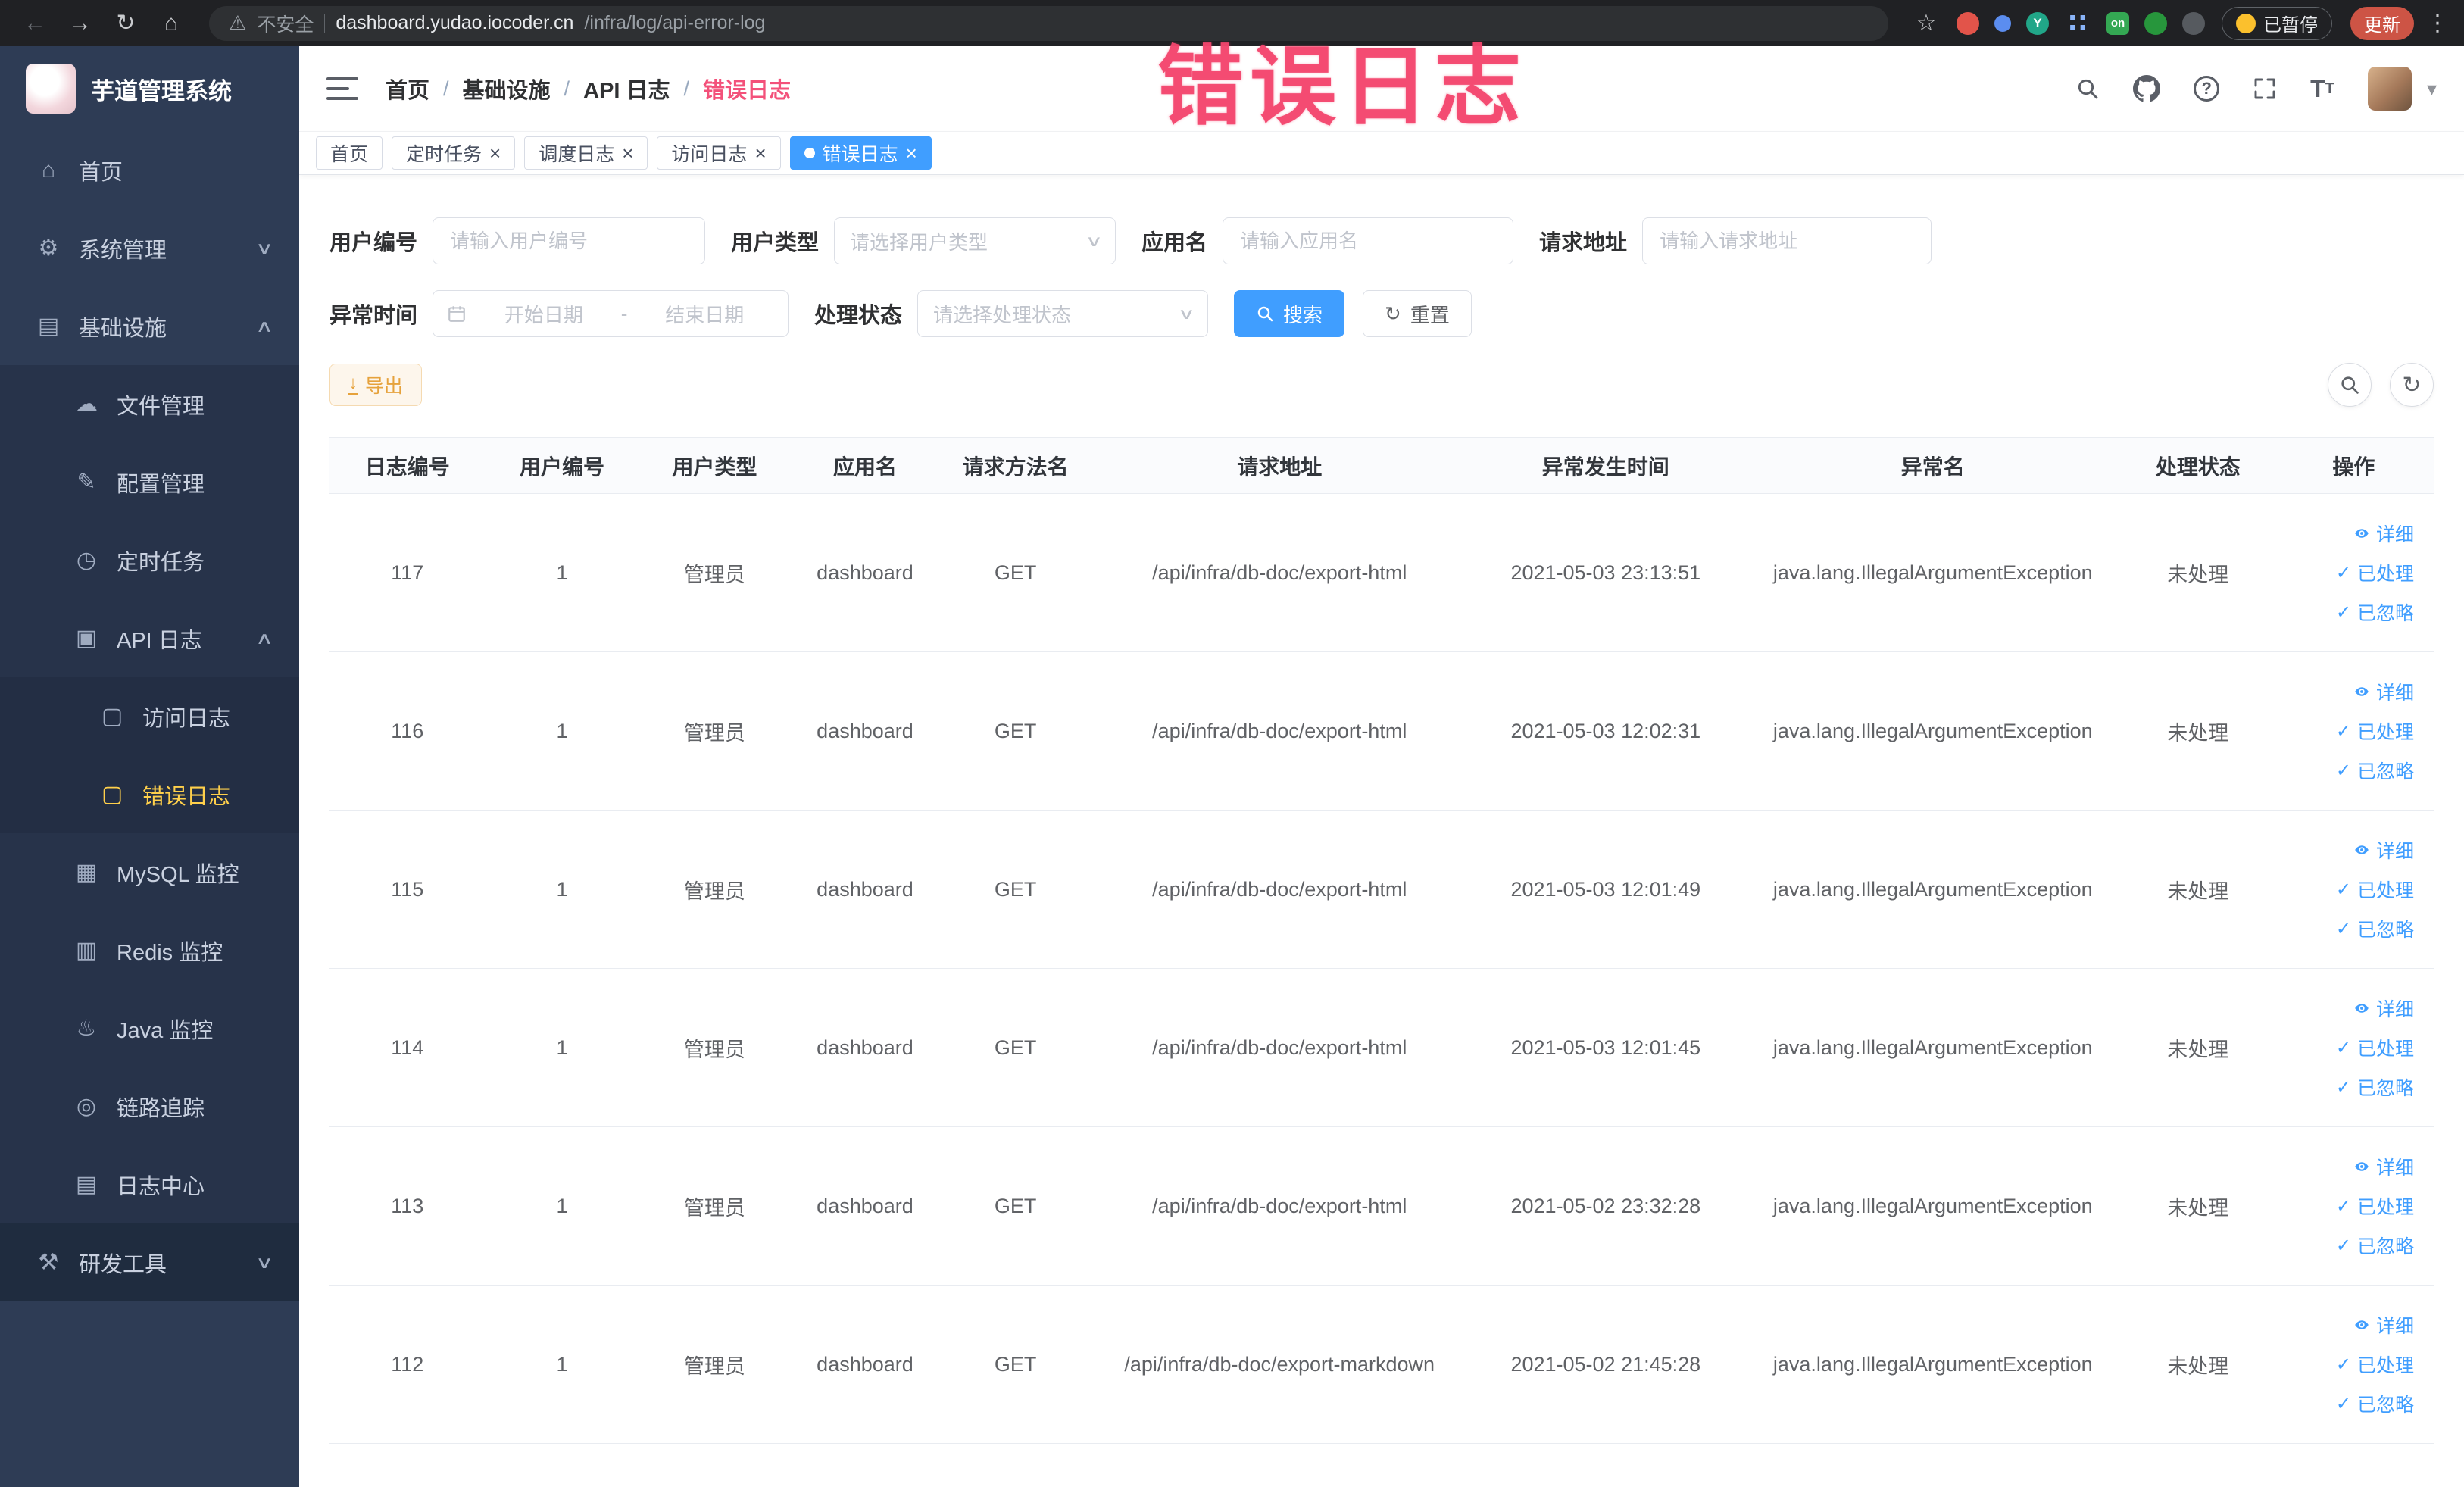 The image size is (2464, 1487). I want to click on breadcrumb-item: 错误日志, so click(747, 89).